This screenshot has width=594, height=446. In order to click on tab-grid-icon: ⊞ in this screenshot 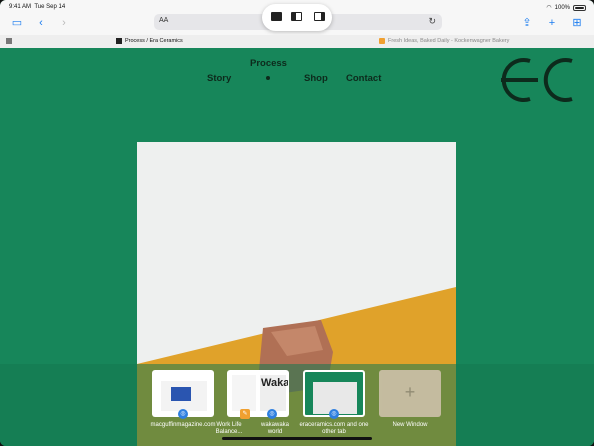, I will do `click(577, 23)`.